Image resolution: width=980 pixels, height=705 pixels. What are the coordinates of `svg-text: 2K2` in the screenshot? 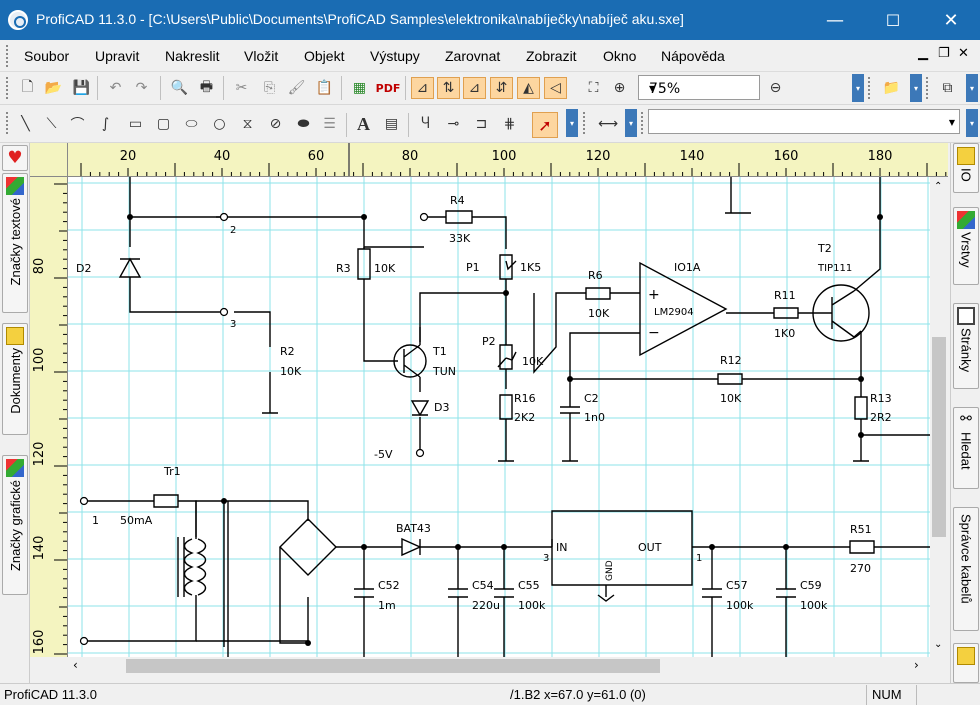 It's located at (524, 417).